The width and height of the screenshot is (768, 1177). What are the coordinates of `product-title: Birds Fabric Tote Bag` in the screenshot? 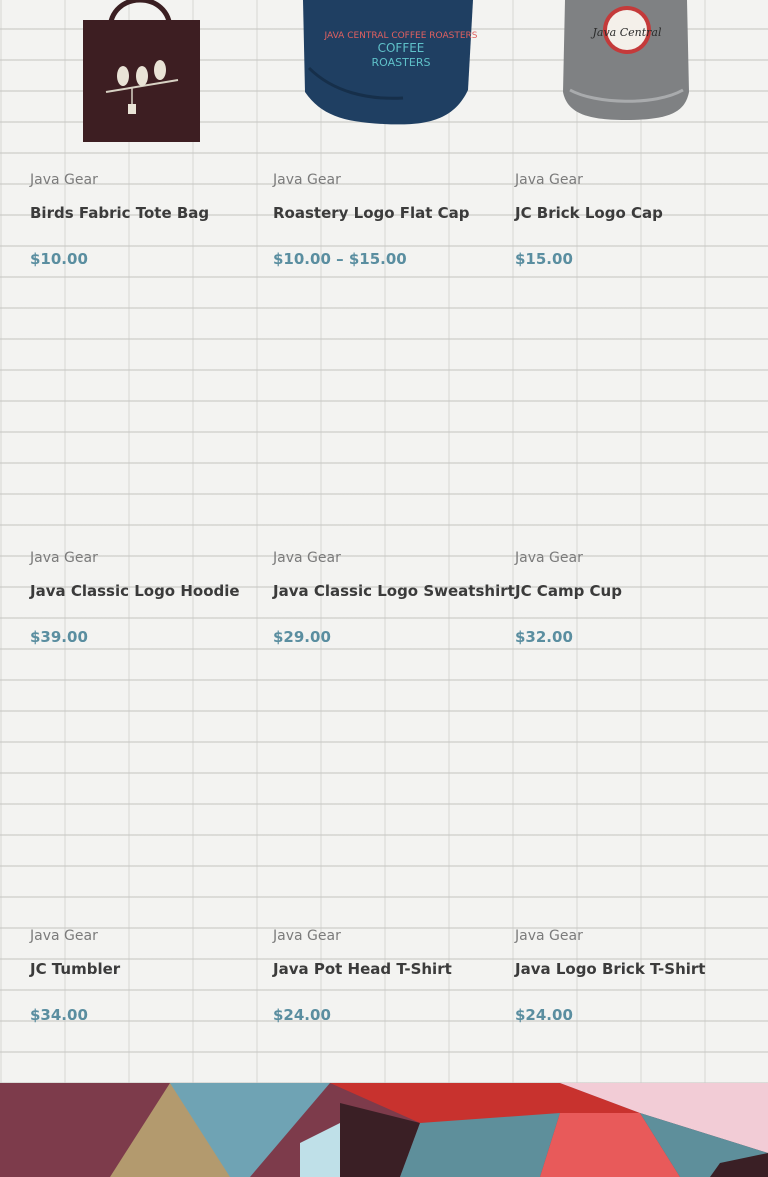 It's located at (119, 213).